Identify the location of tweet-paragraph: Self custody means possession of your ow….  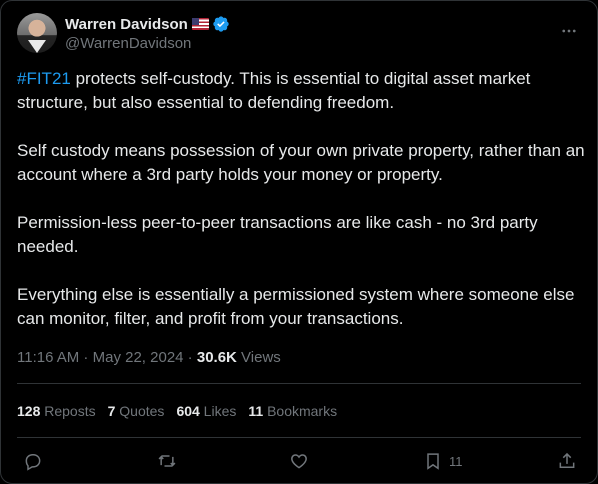
(301, 162).